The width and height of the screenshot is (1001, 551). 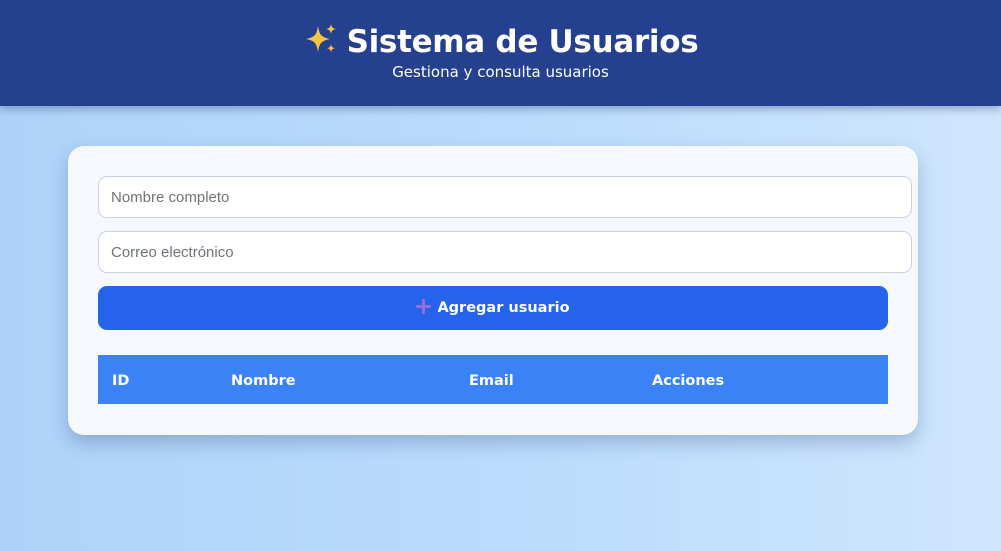 I want to click on column-header-acciones: Acciones, so click(x=688, y=381).